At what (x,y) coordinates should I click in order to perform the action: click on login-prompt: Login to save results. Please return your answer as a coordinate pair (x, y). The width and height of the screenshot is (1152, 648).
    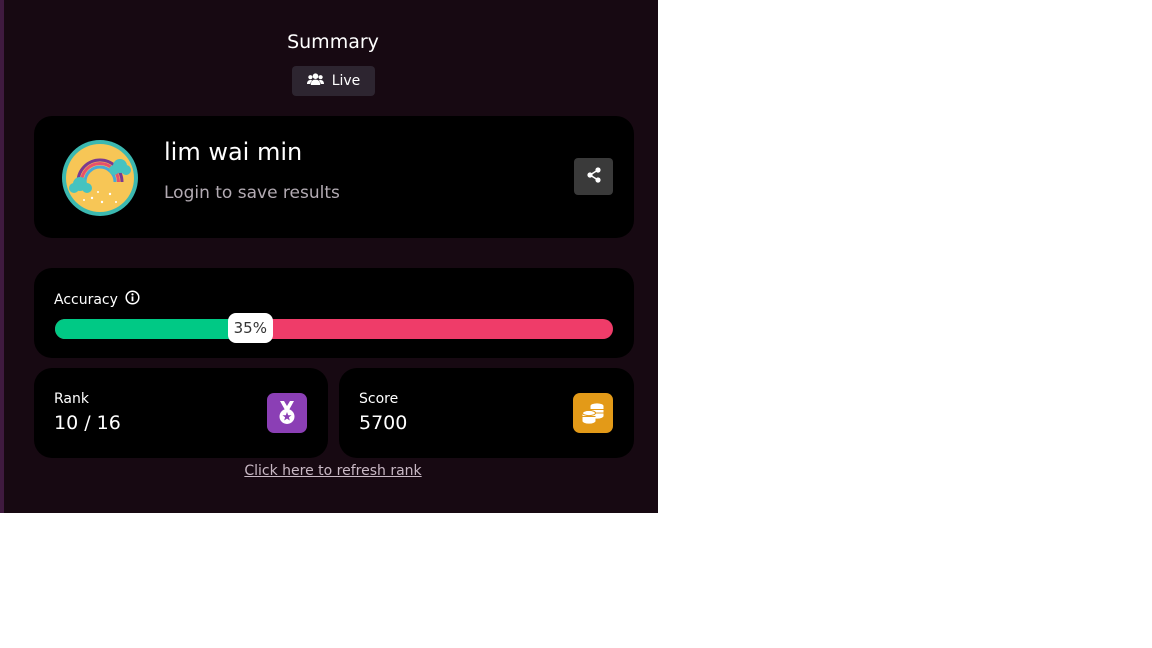
    Looking at the image, I should click on (252, 193).